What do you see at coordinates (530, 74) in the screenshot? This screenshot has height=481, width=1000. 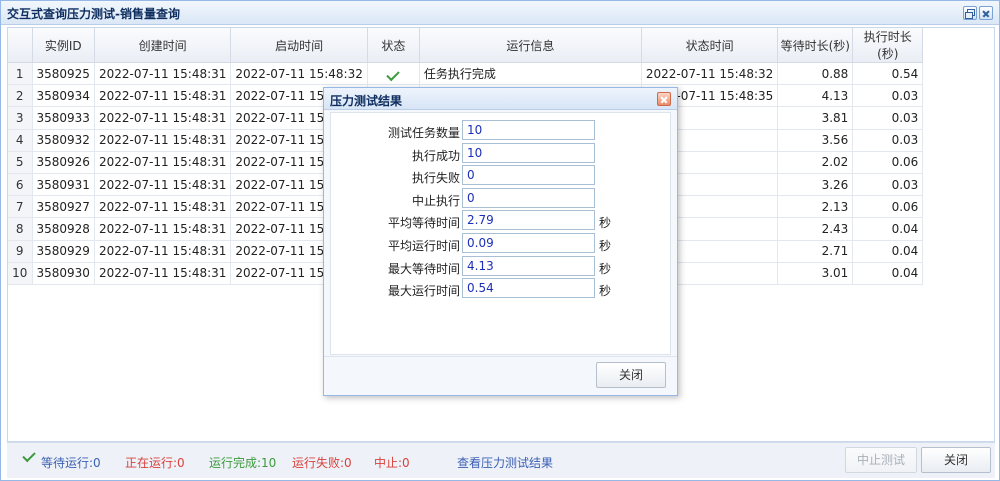 I see `run-info: 任务执行完成` at bounding box center [530, 74].